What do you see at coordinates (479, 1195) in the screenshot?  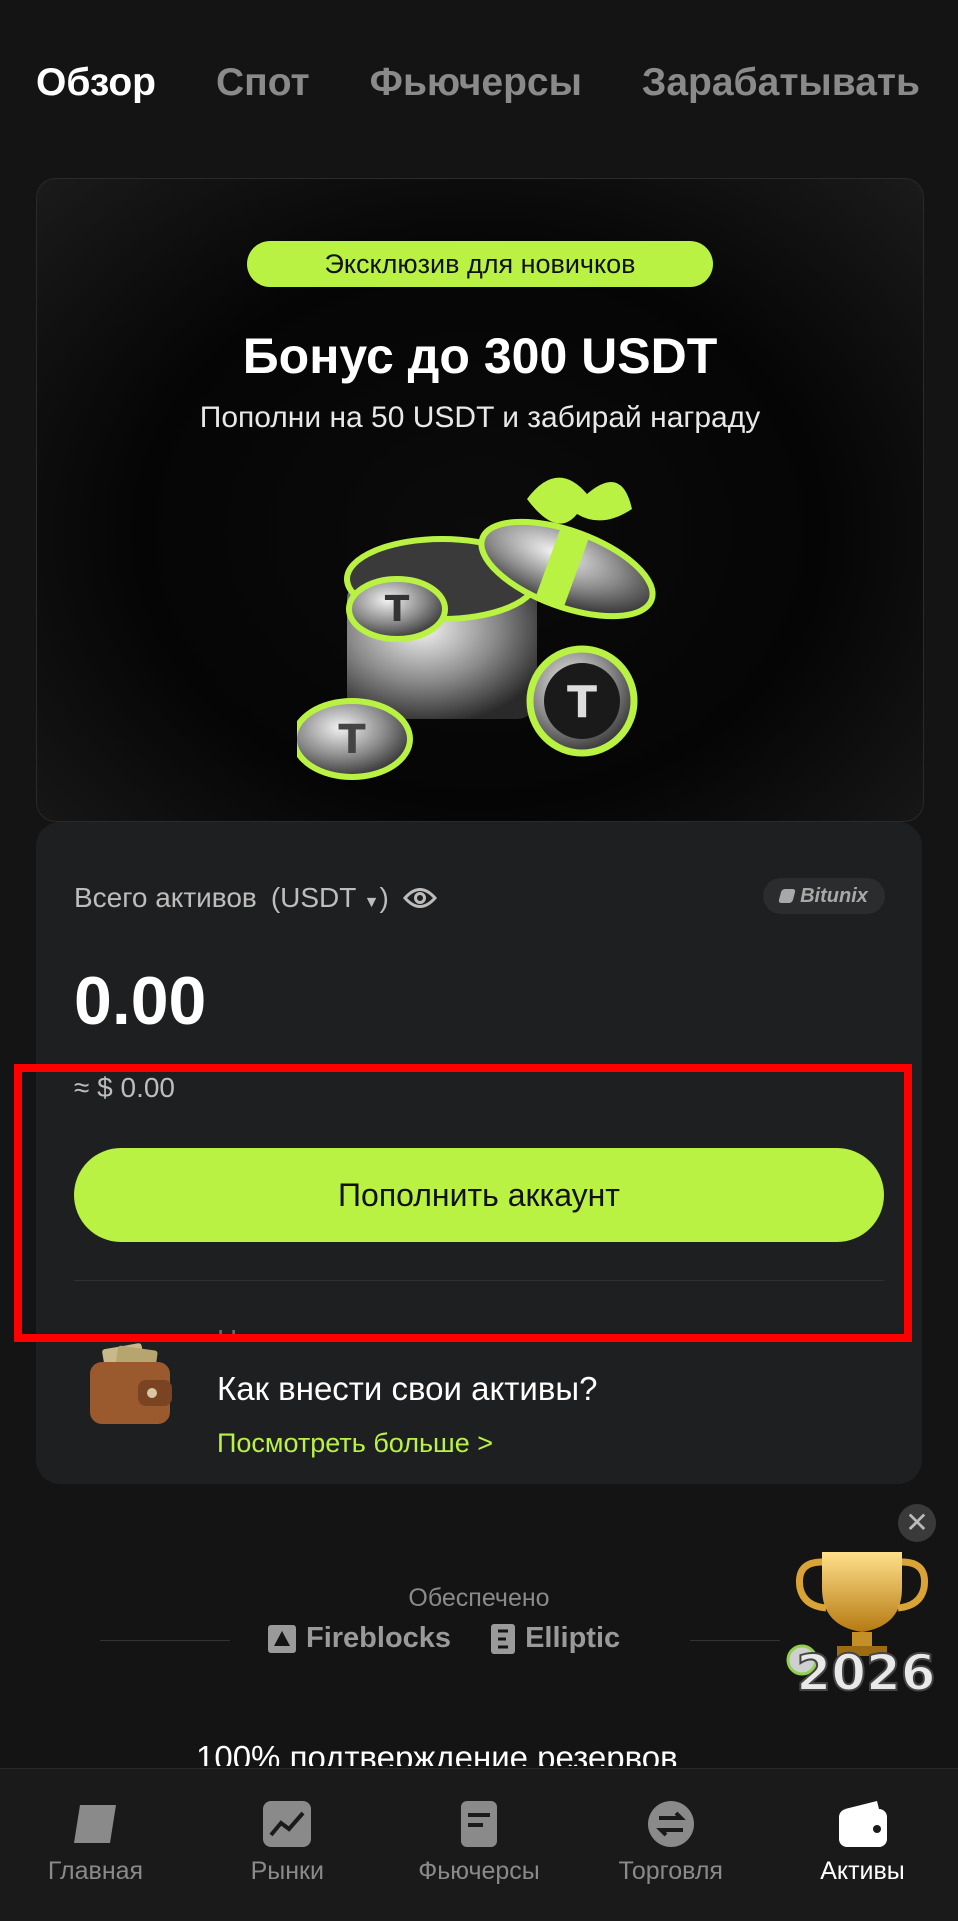 I see `deposit-button: Пополнить аккаунт` at bounding box center [479, 1195].